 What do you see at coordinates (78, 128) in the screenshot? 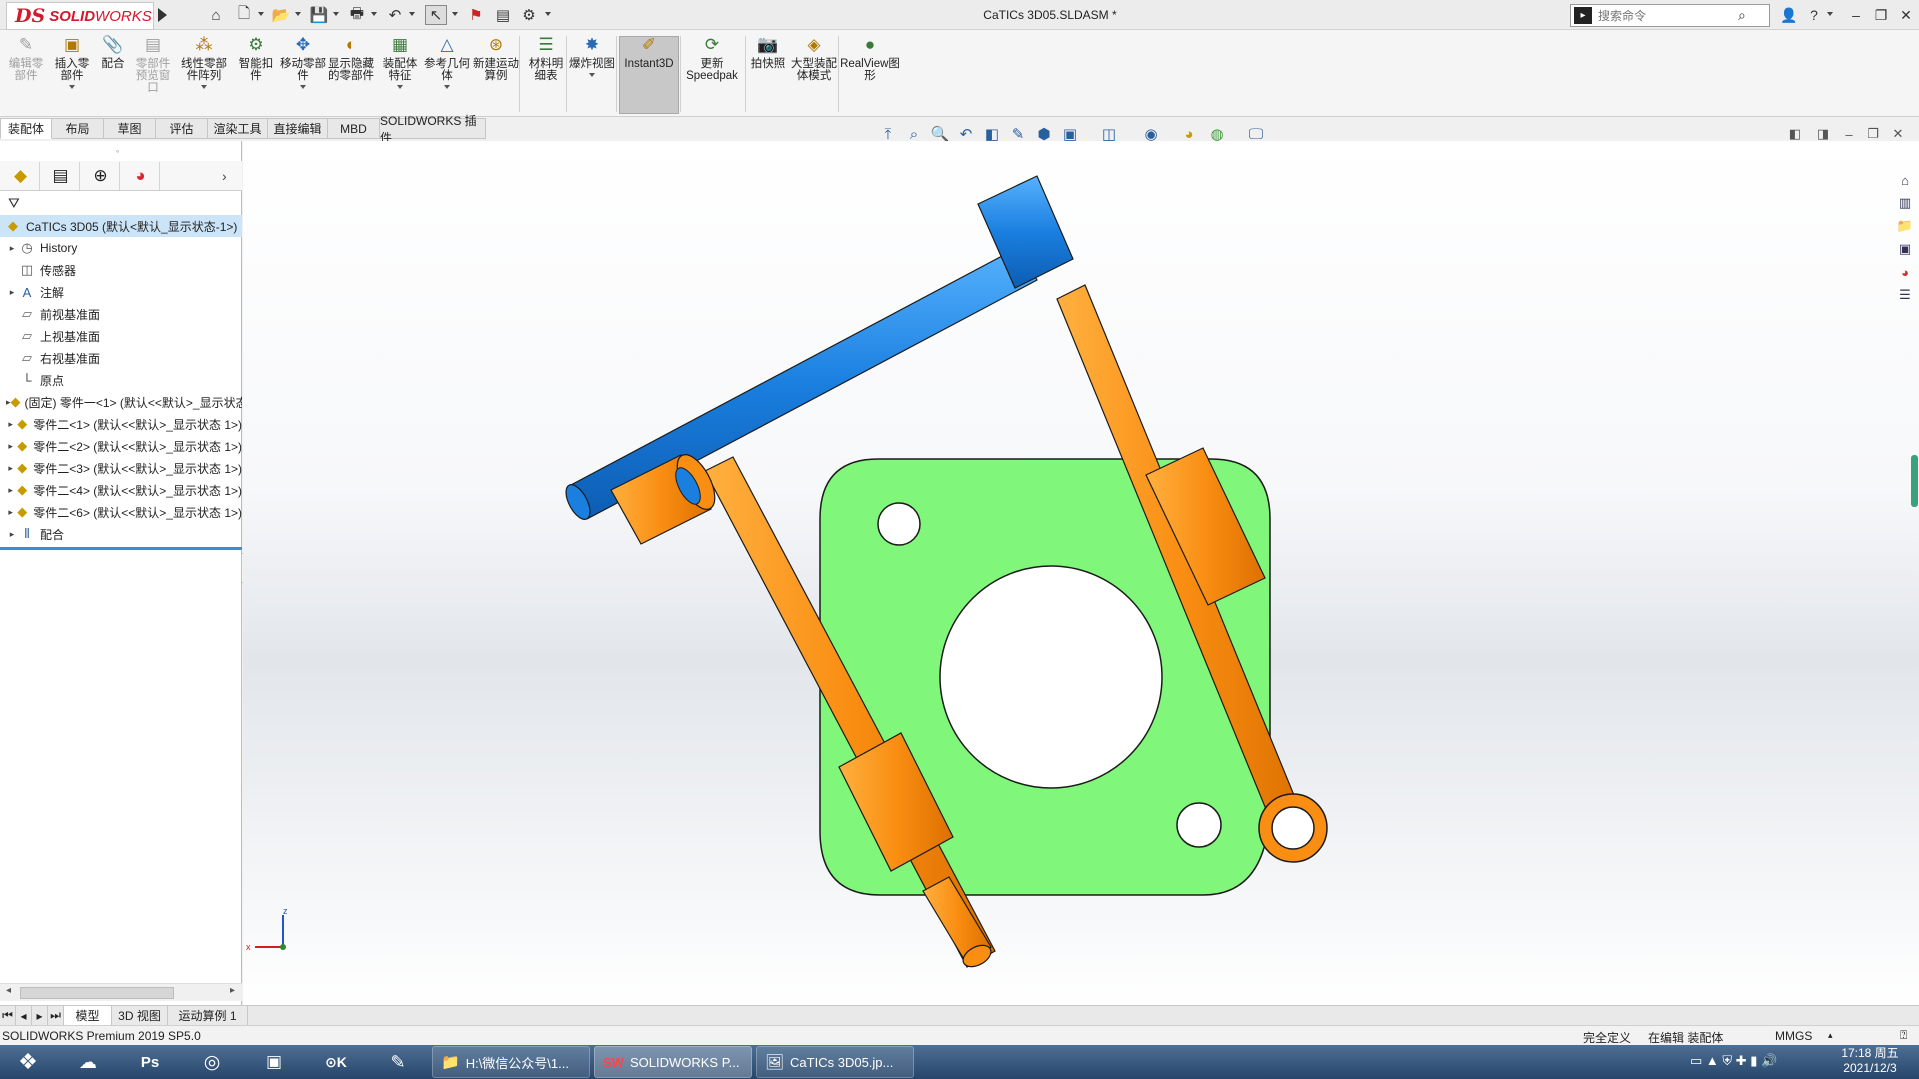
I see `tab-1: 布局` at bounding box center [78, 128].